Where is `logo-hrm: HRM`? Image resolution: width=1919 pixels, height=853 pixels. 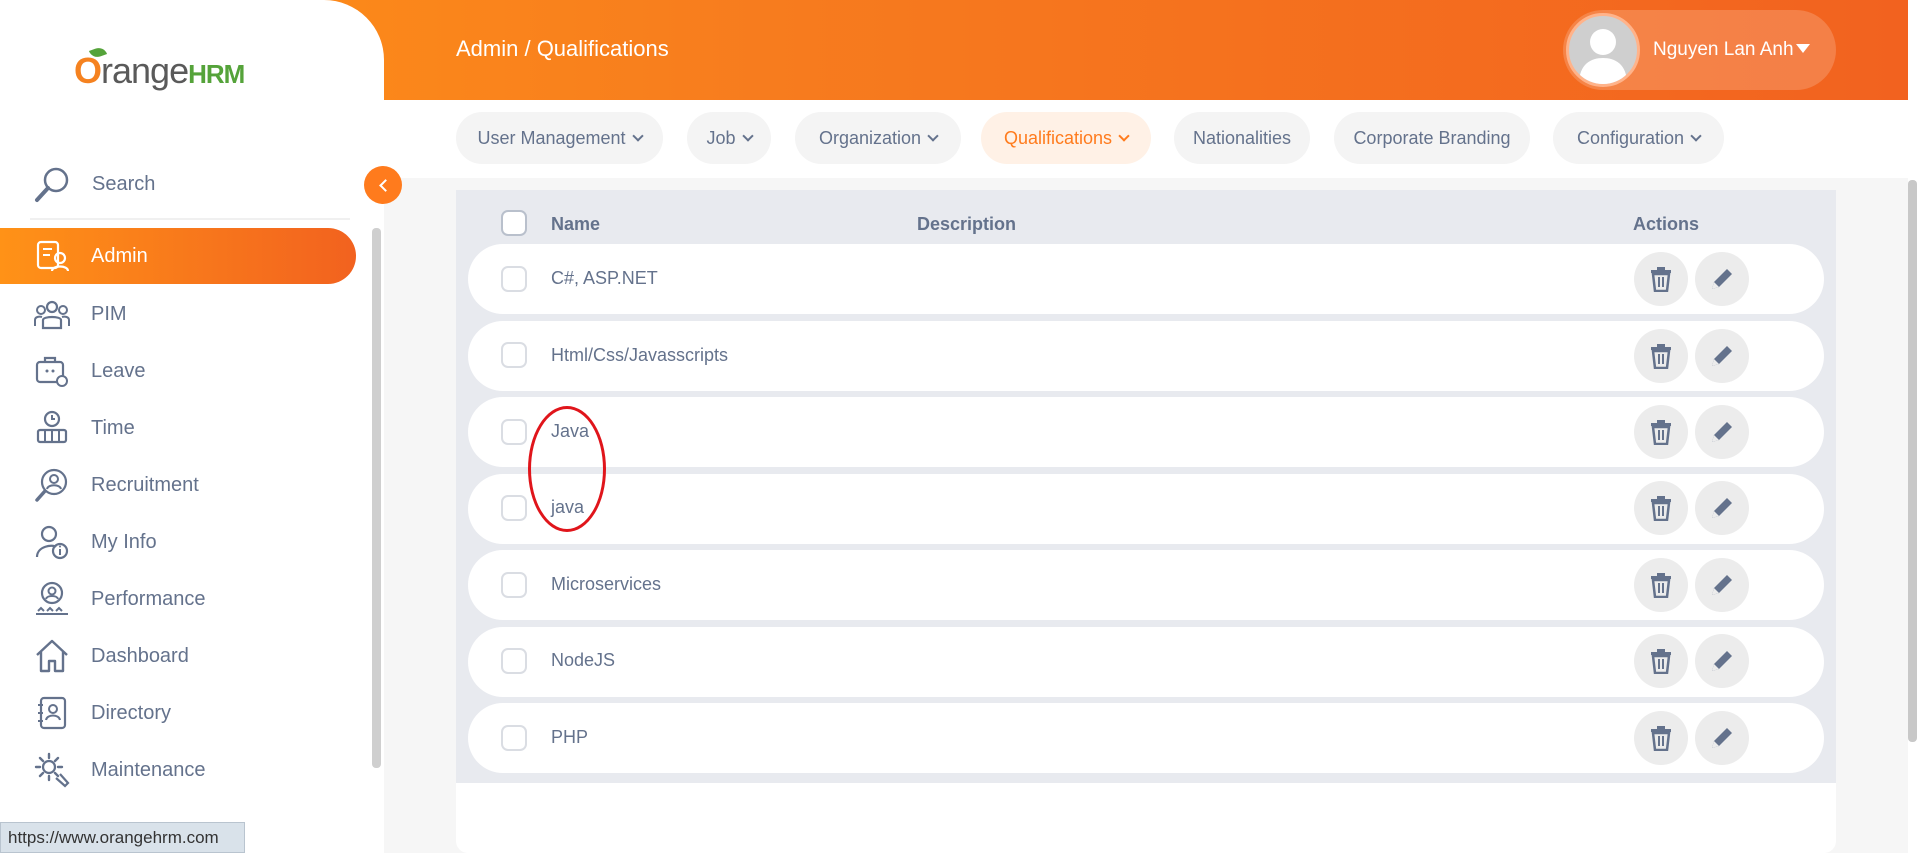
logo-hrm: HRM is located at coordinates (216, 74).